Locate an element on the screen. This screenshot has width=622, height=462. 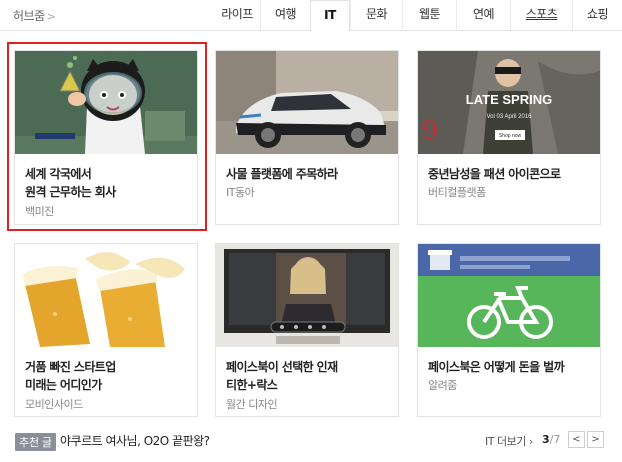
page-indicator: 3/7 is located at coordinates (551, 439).